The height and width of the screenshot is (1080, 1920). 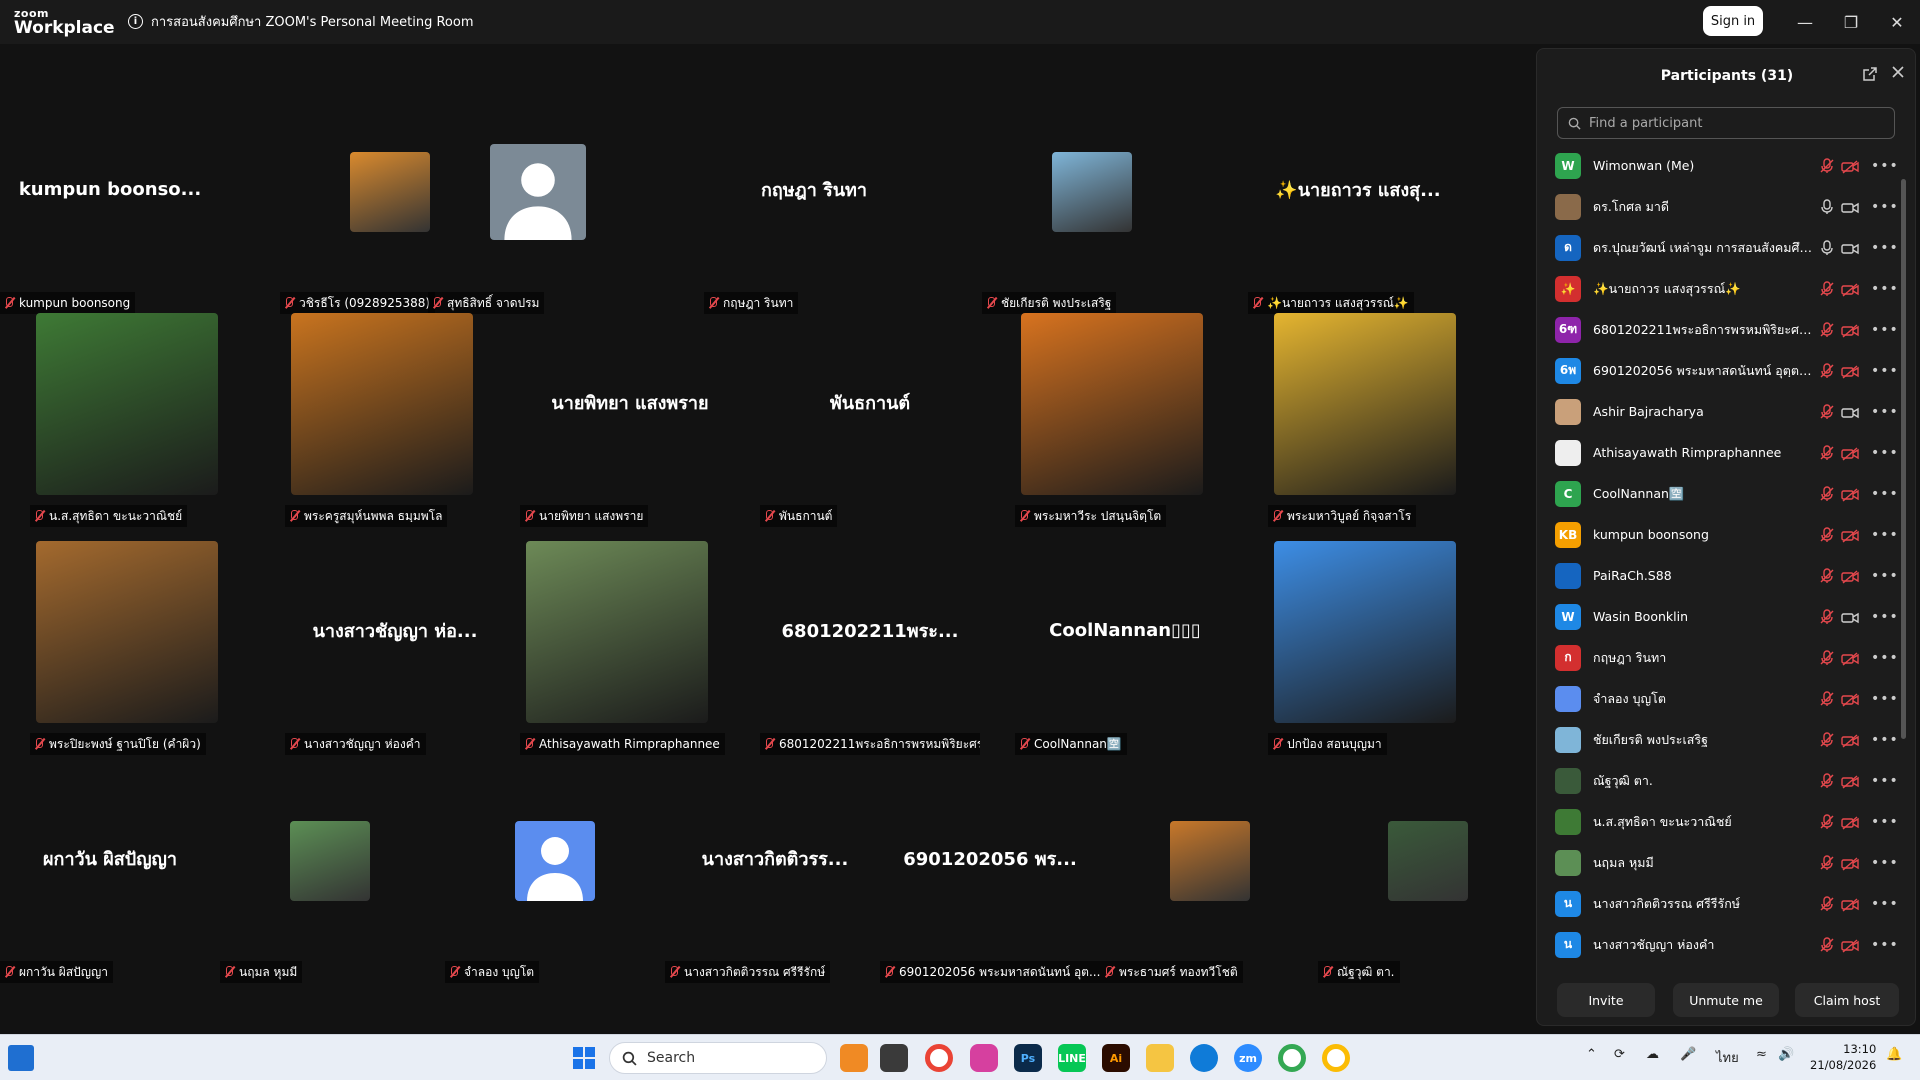 What do you see at coordinates (1292, 1058) in the screenshot?
I see `chrome-profile-icon` at bounding box center [1292, 1058].